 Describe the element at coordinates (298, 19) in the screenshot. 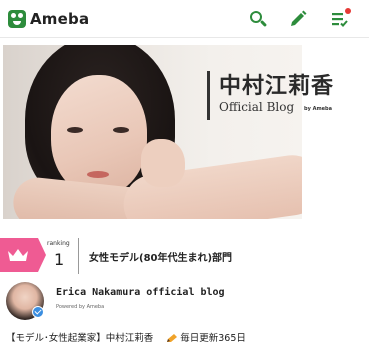

I see `pencil-icon` at that location.